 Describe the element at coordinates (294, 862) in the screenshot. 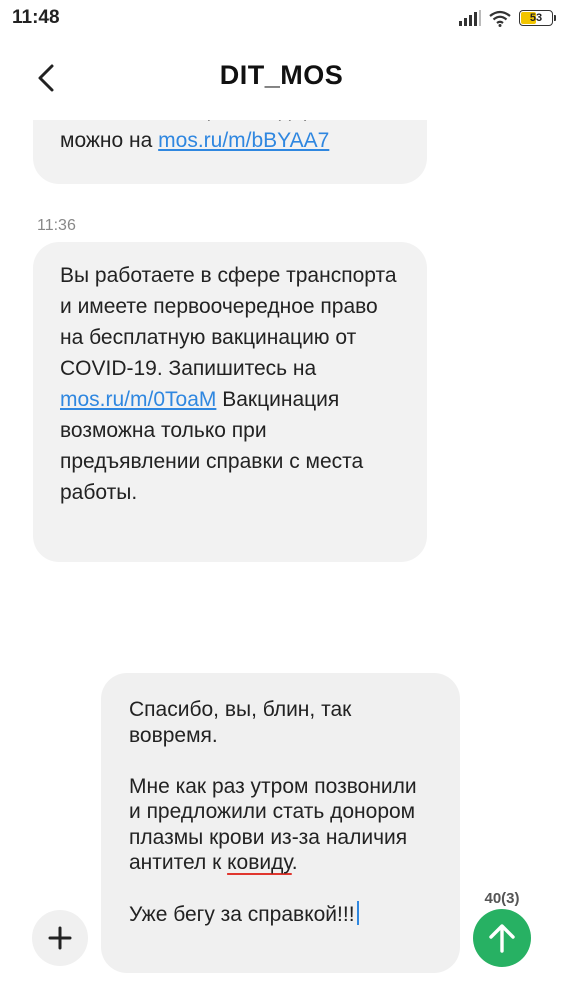

I see `draft-text: .` at that location.